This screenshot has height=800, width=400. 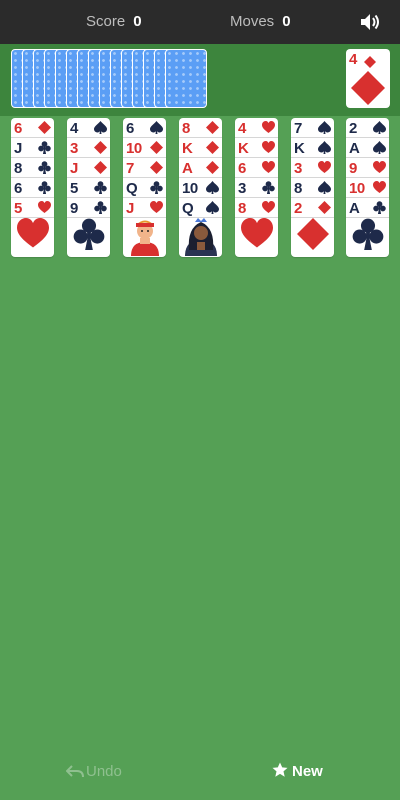 I want to click on stock-card-back, so click(x=186, y=78).